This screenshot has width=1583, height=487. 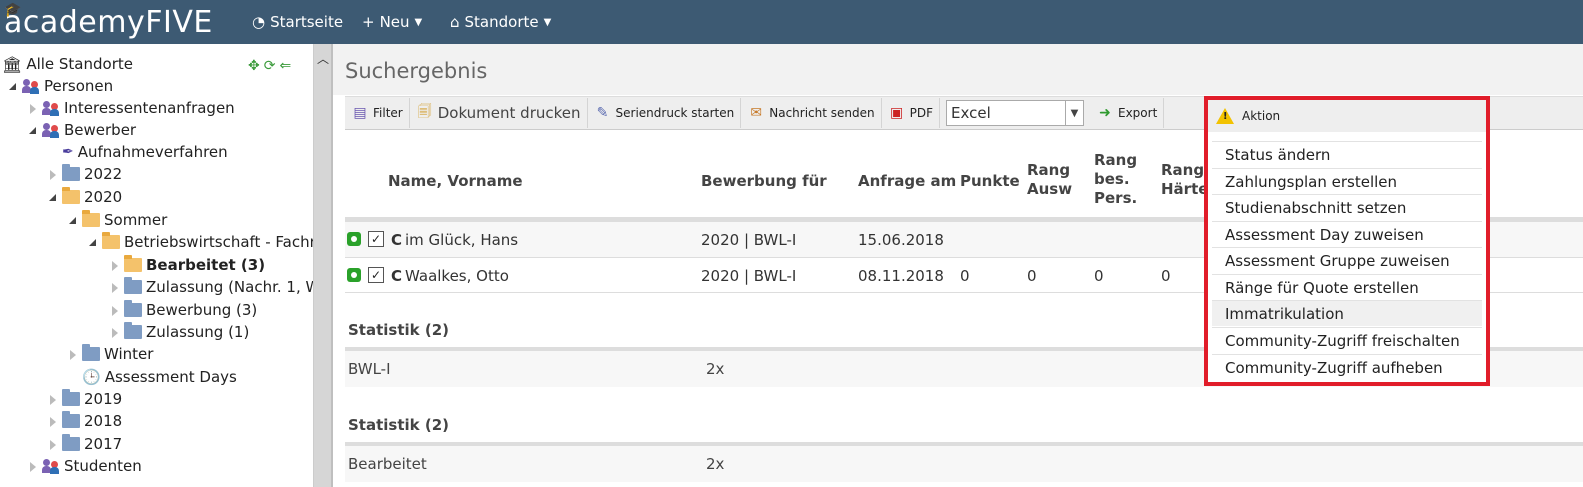 I want to click on person-name-link: Waalkes, Otto, so click(x=457, y=276).